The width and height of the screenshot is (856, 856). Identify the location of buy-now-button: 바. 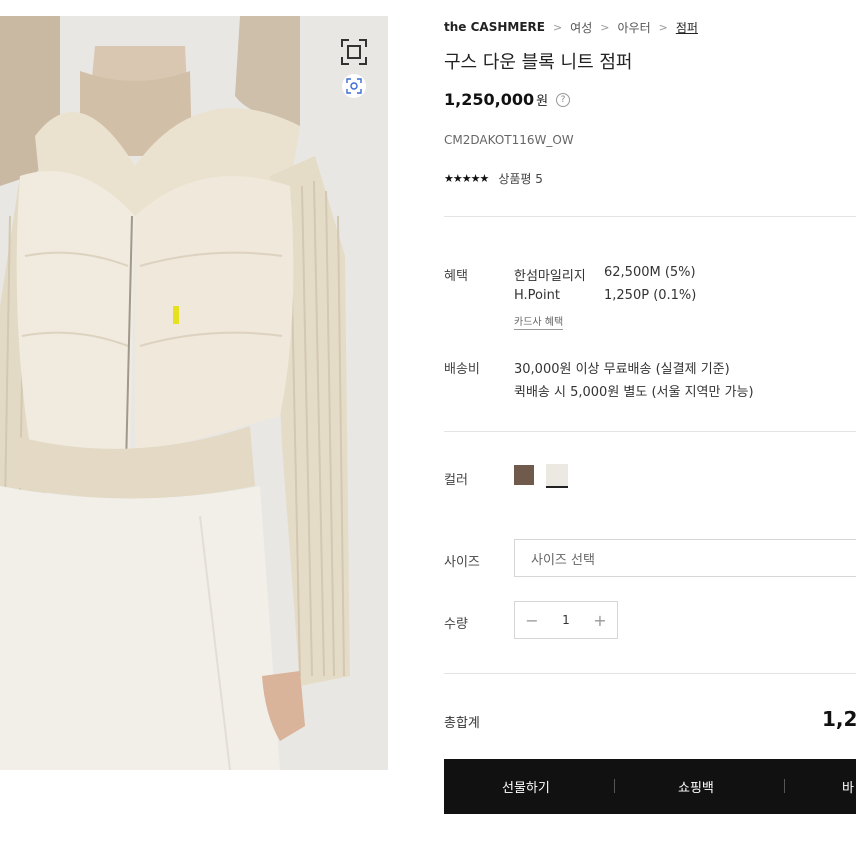
(848, 786).